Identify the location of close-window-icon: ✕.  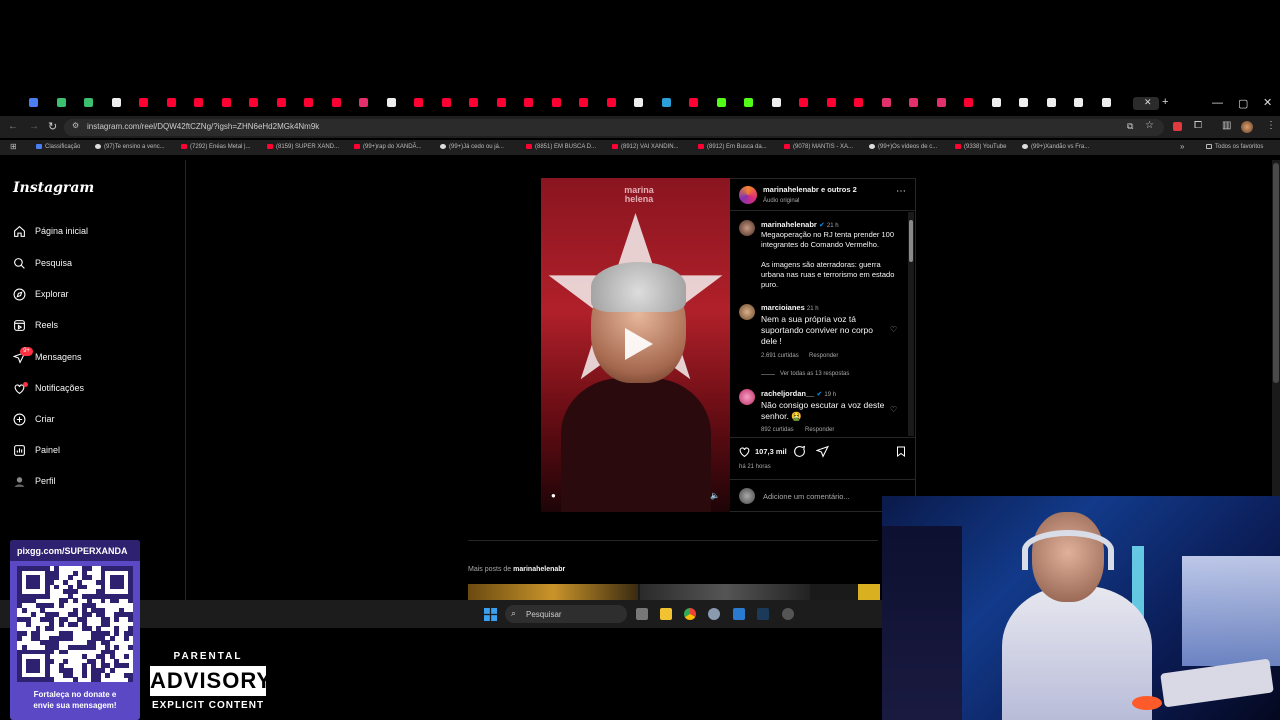
(1267, 102).